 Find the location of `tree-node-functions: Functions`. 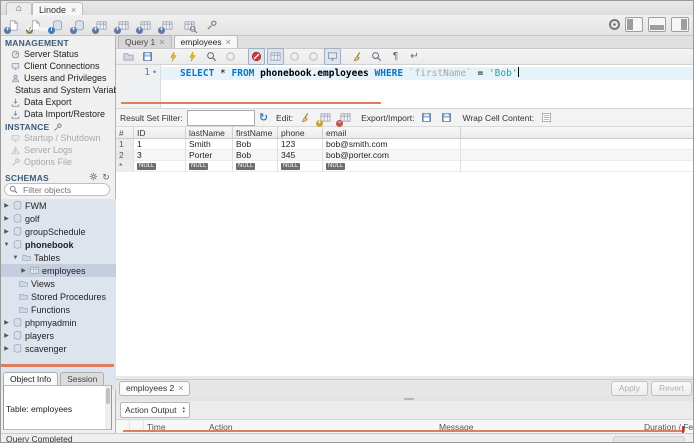

tree-node-functions: Functions is located at coordinates (58, 309).